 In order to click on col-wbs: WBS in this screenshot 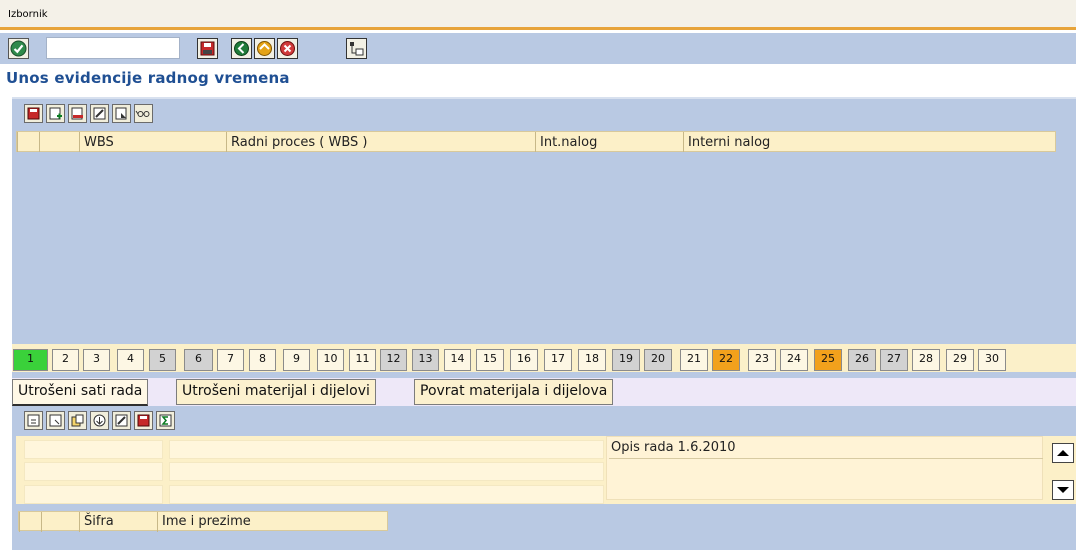, I will do `click(155, 142)`.